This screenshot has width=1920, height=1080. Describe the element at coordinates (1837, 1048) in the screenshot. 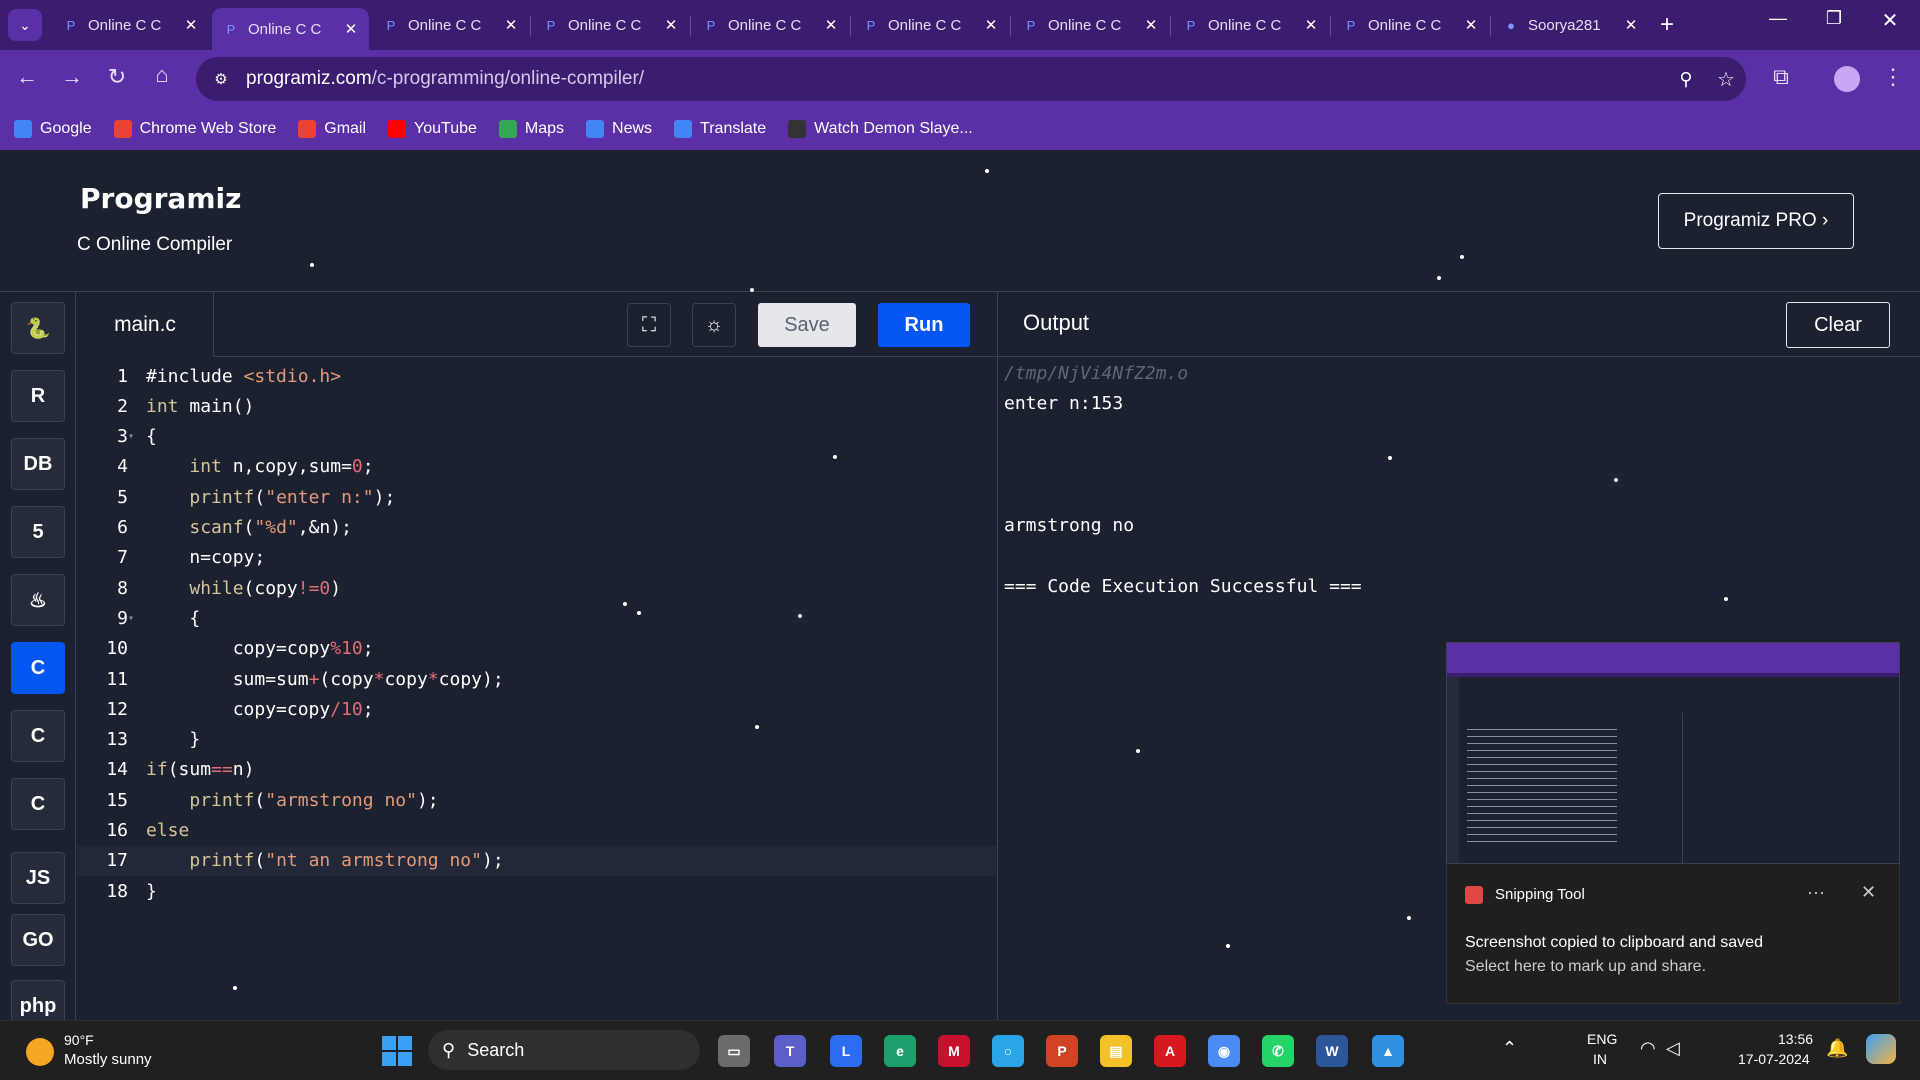

I see `notification-bell-icon: 🔔` at that location.